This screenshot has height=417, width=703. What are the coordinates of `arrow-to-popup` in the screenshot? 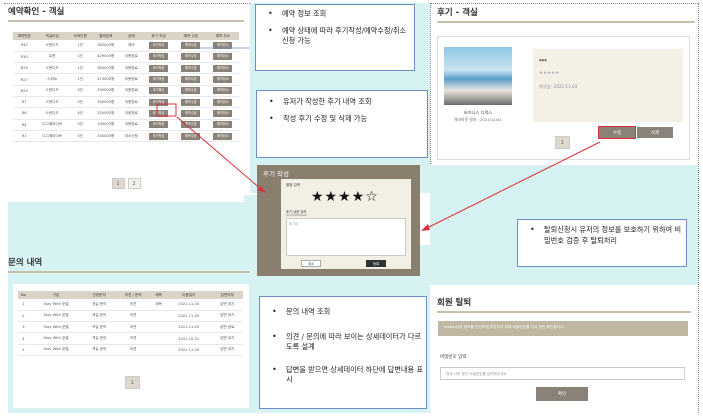 It's located at (219, 153).